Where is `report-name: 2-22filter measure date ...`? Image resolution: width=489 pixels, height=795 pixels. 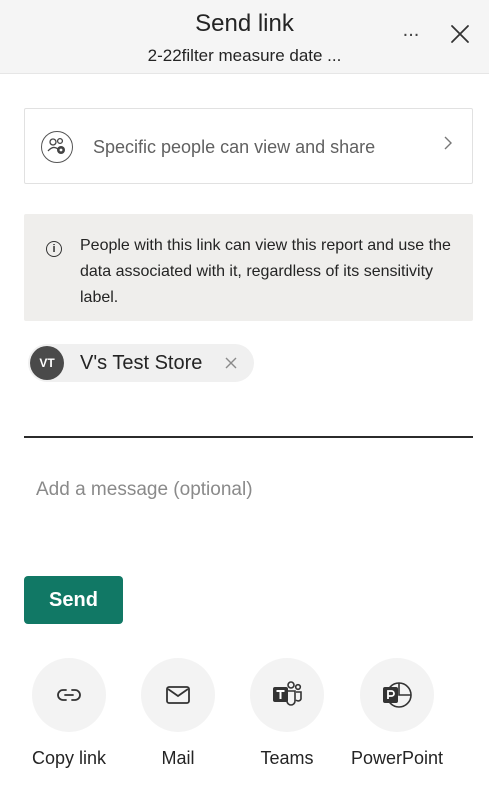
report-name: 2-22filter measure date ... is located at coordinates (244, 55).